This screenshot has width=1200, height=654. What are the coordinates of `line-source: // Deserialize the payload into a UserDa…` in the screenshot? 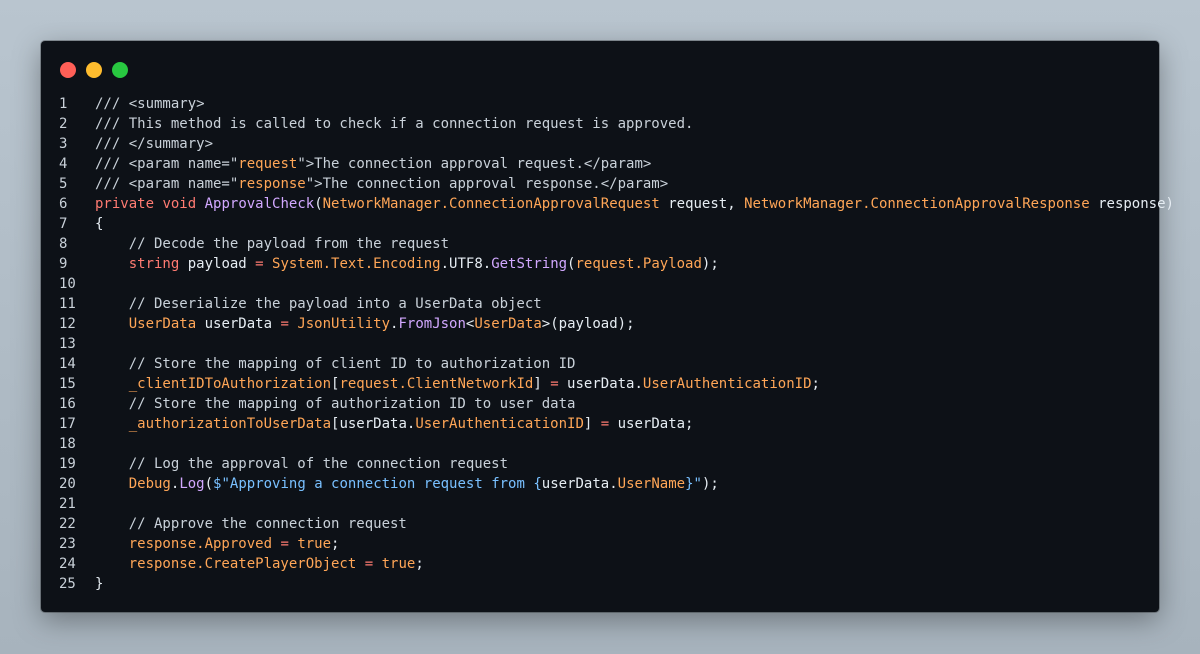 It's located at (318, 304).